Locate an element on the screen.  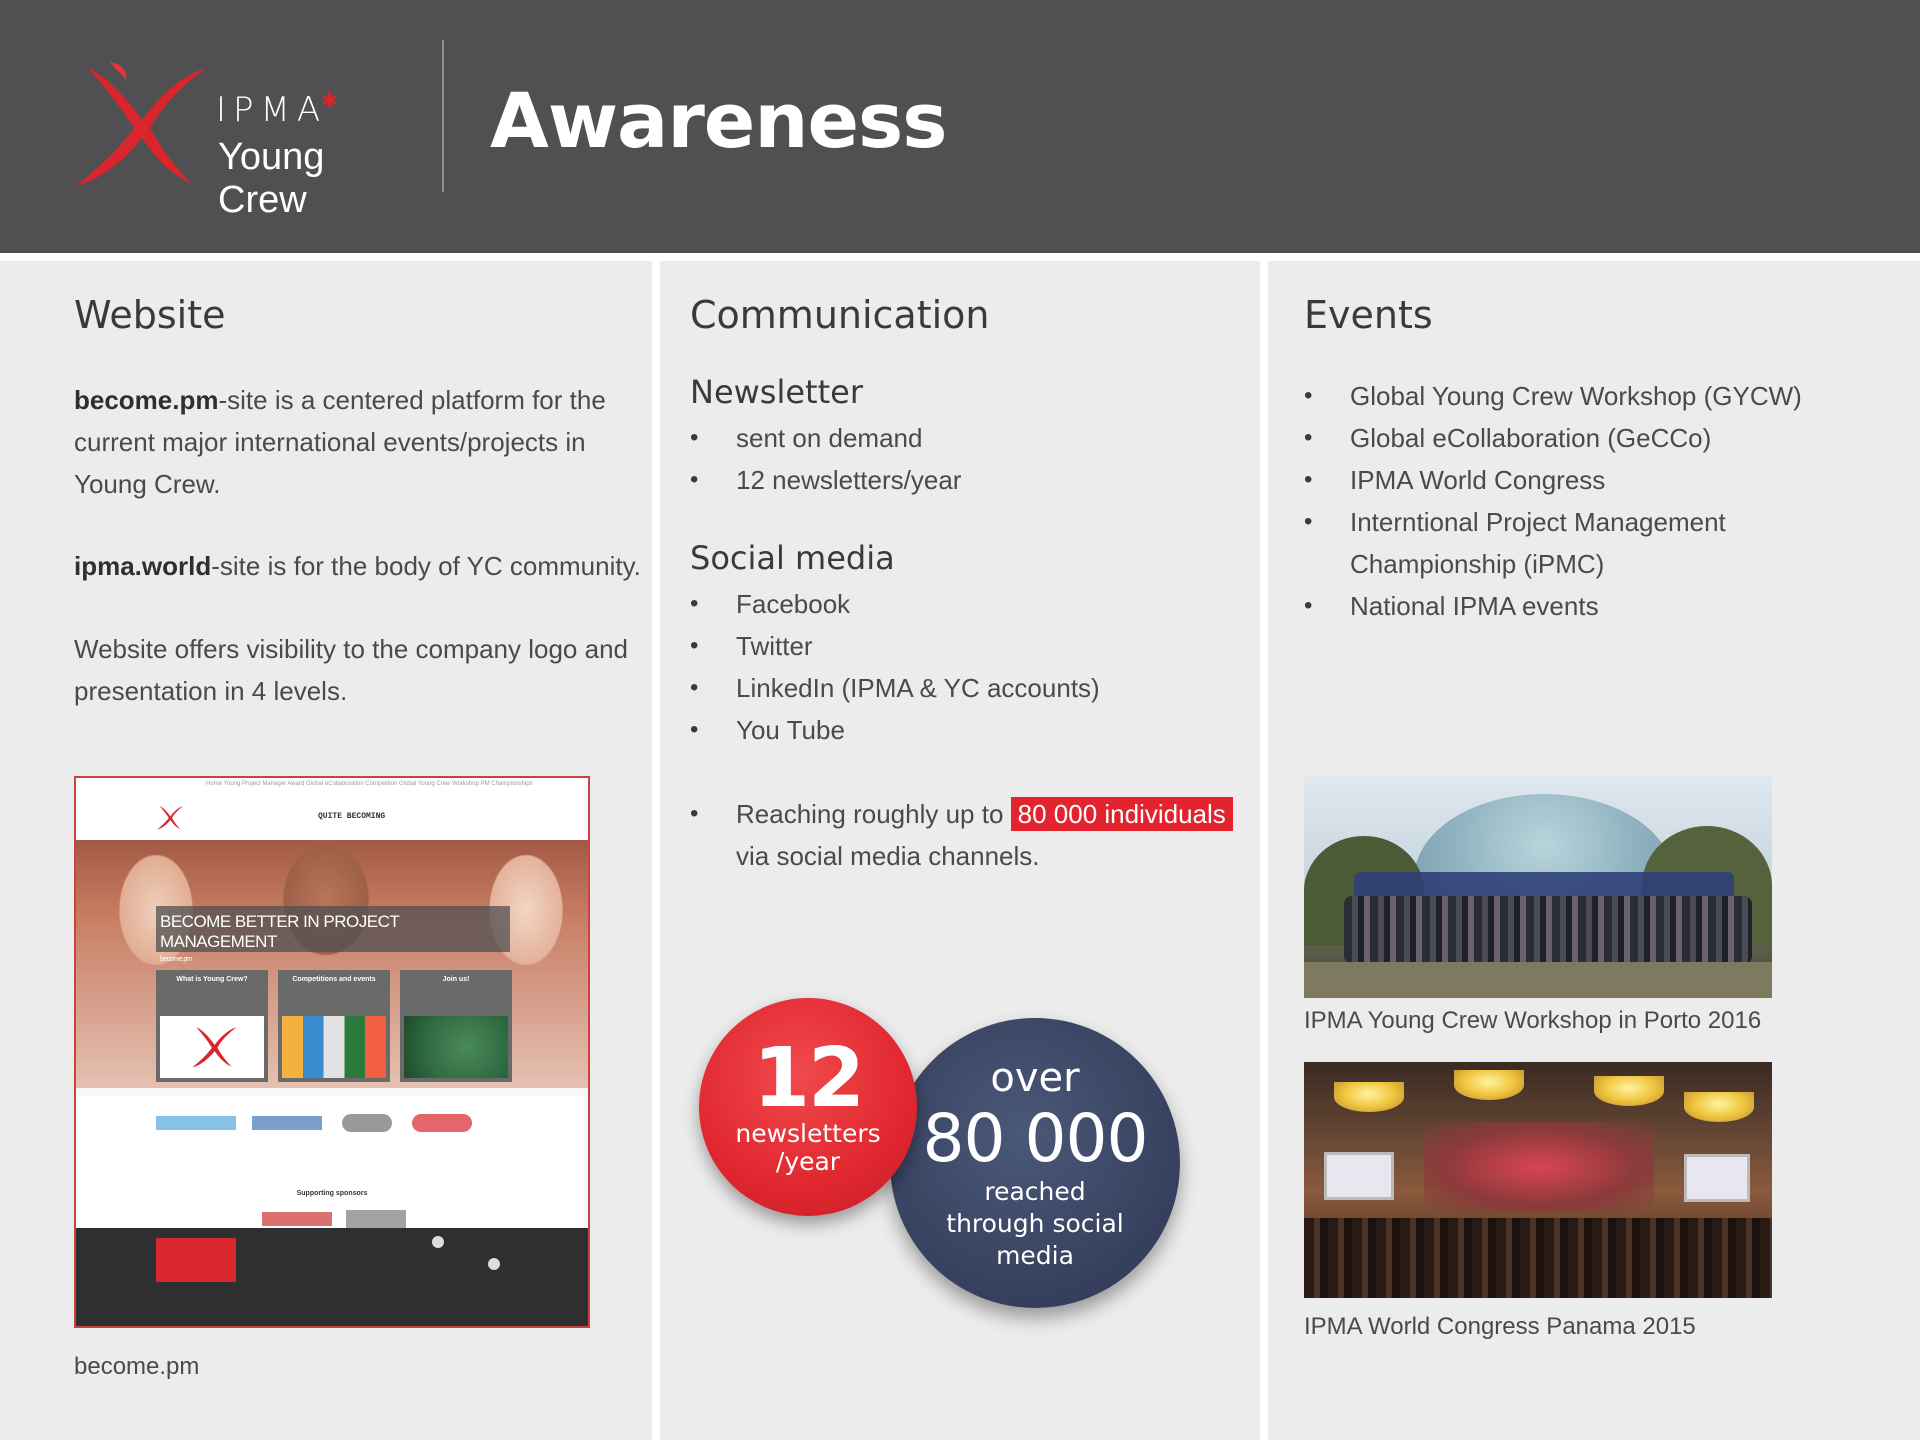
reach-stat-circle: over 80 000 reached through social media is located at coordinates (1035, 1163).